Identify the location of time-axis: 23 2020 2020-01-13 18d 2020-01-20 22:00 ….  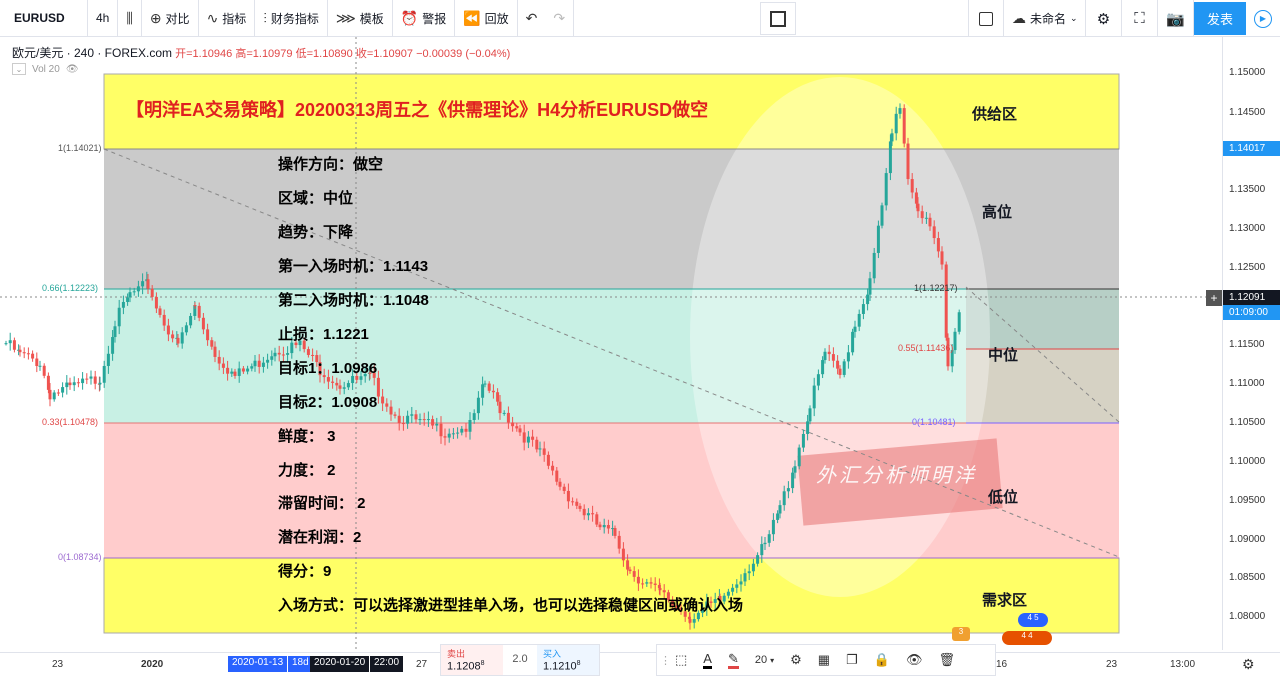
(640, 664).